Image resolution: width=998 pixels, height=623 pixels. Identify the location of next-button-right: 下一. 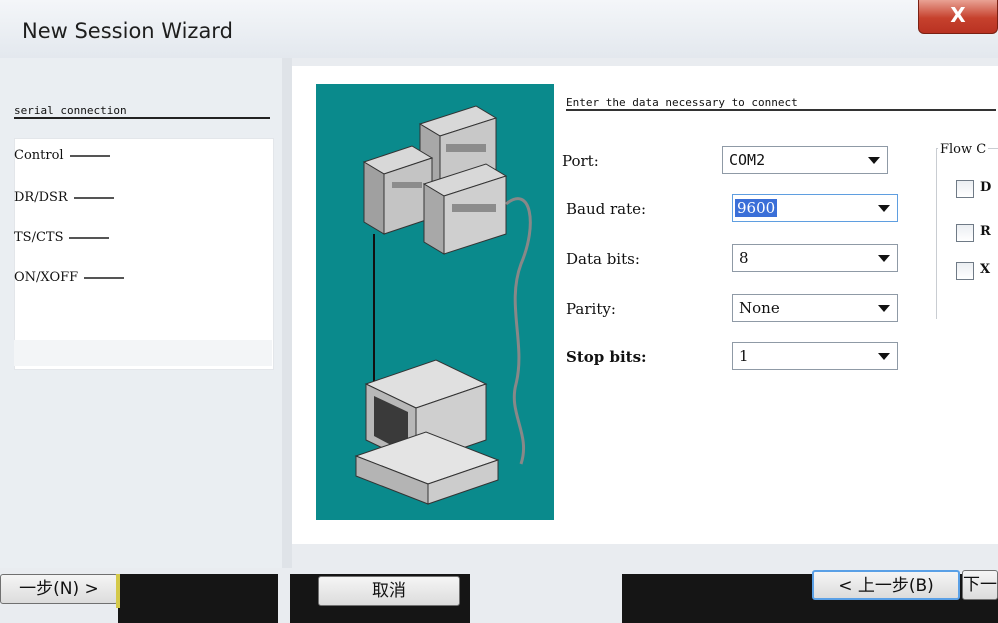
(980, 585).